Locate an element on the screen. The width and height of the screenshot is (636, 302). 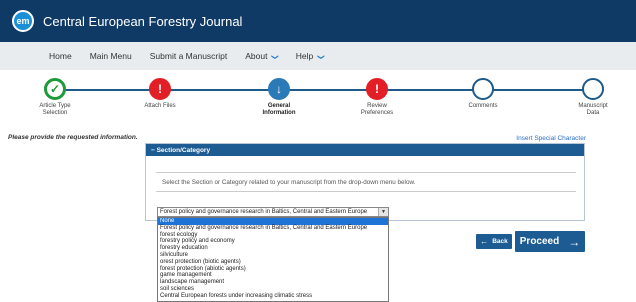
nav-about: About ❯ is located at coordinates (261, 56).